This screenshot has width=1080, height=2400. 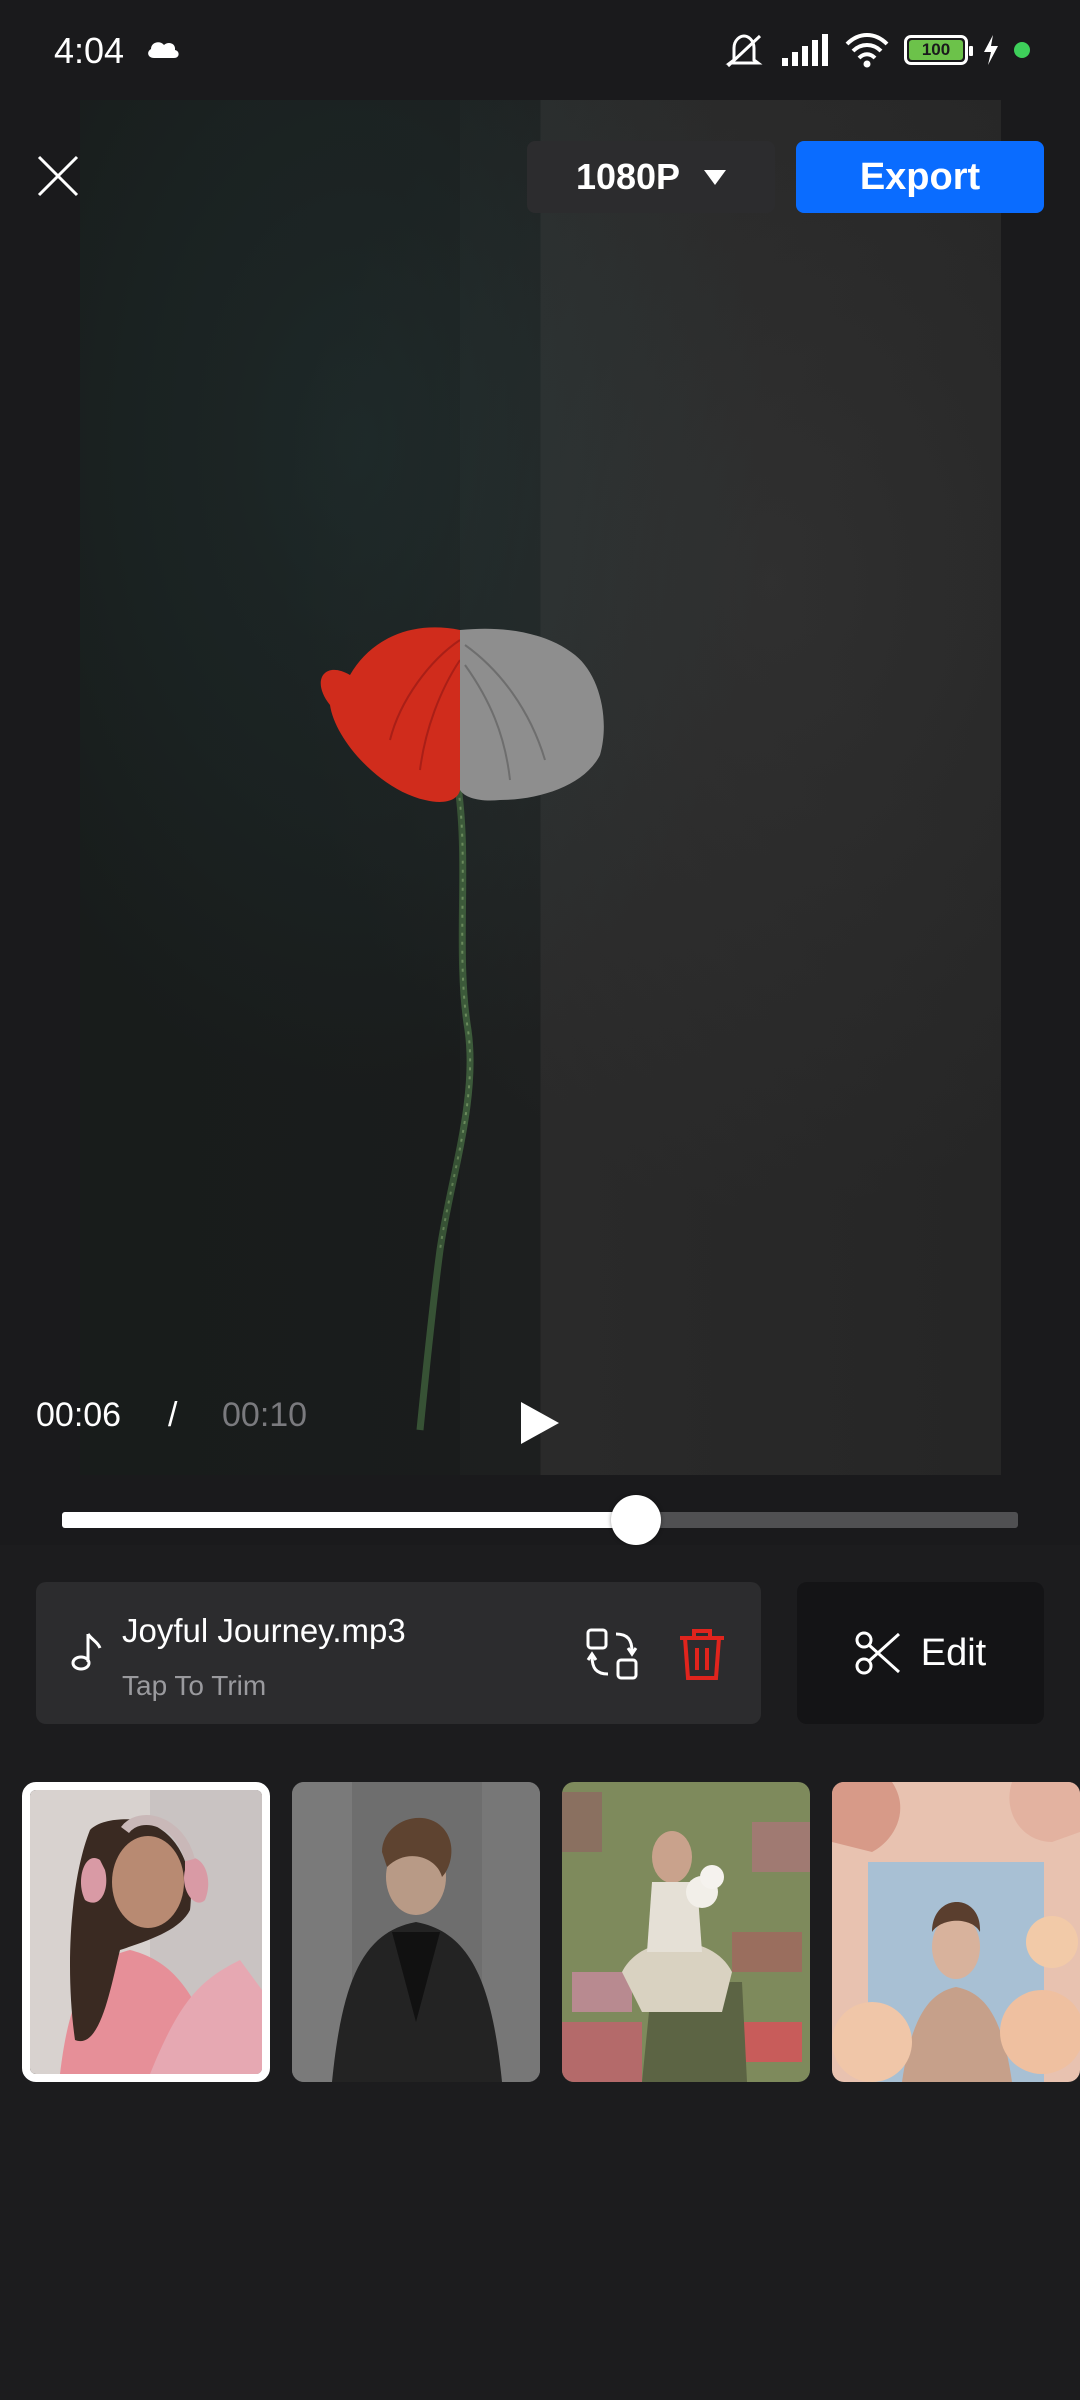 I want to click on wifi-icon, so click(x=867, y=50).